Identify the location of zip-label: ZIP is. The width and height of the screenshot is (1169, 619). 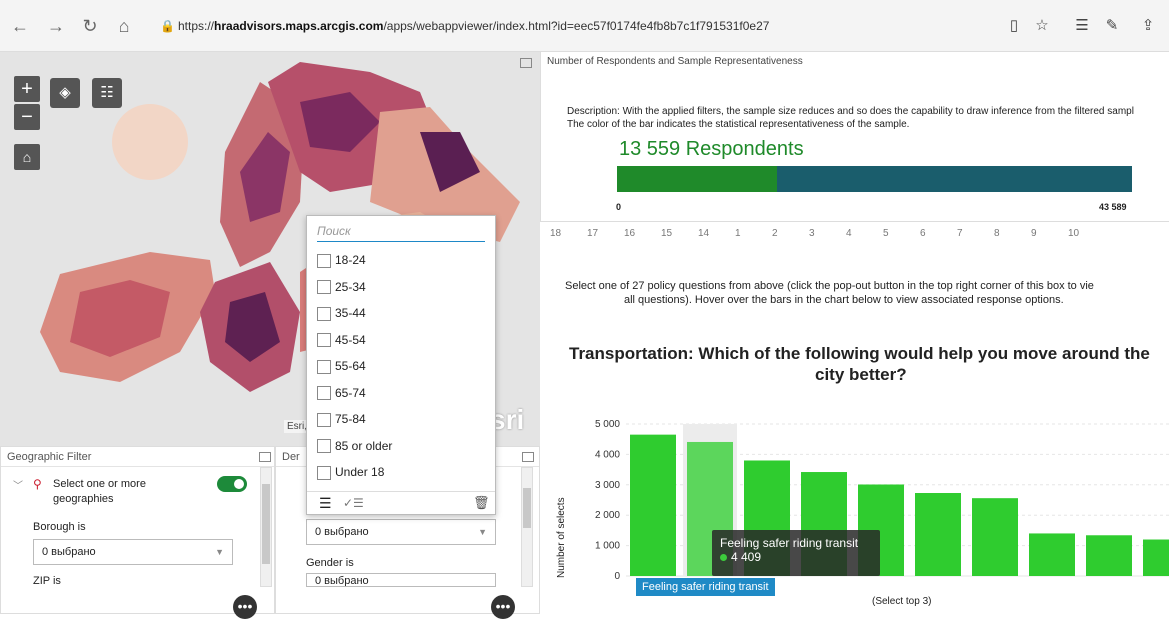
(47, 581).